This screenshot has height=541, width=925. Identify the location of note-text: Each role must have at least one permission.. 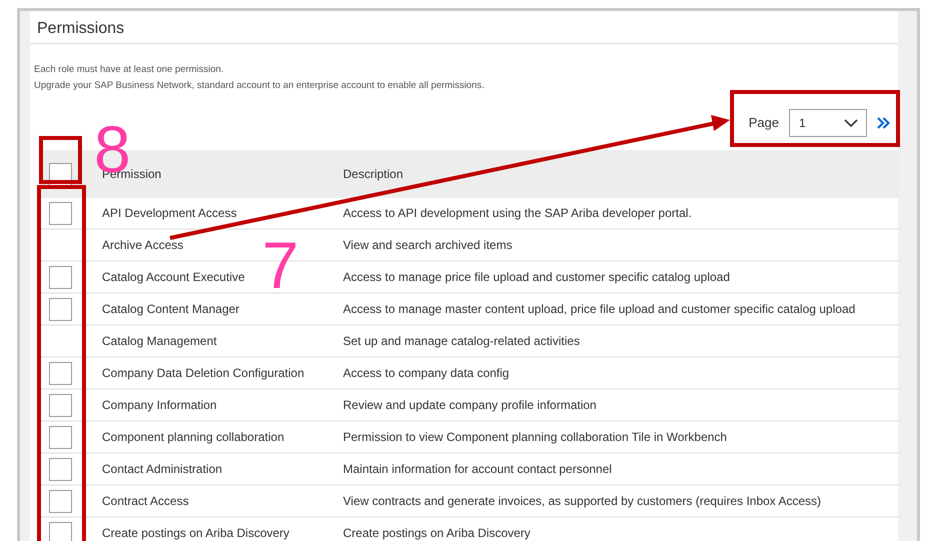
(129, 70).